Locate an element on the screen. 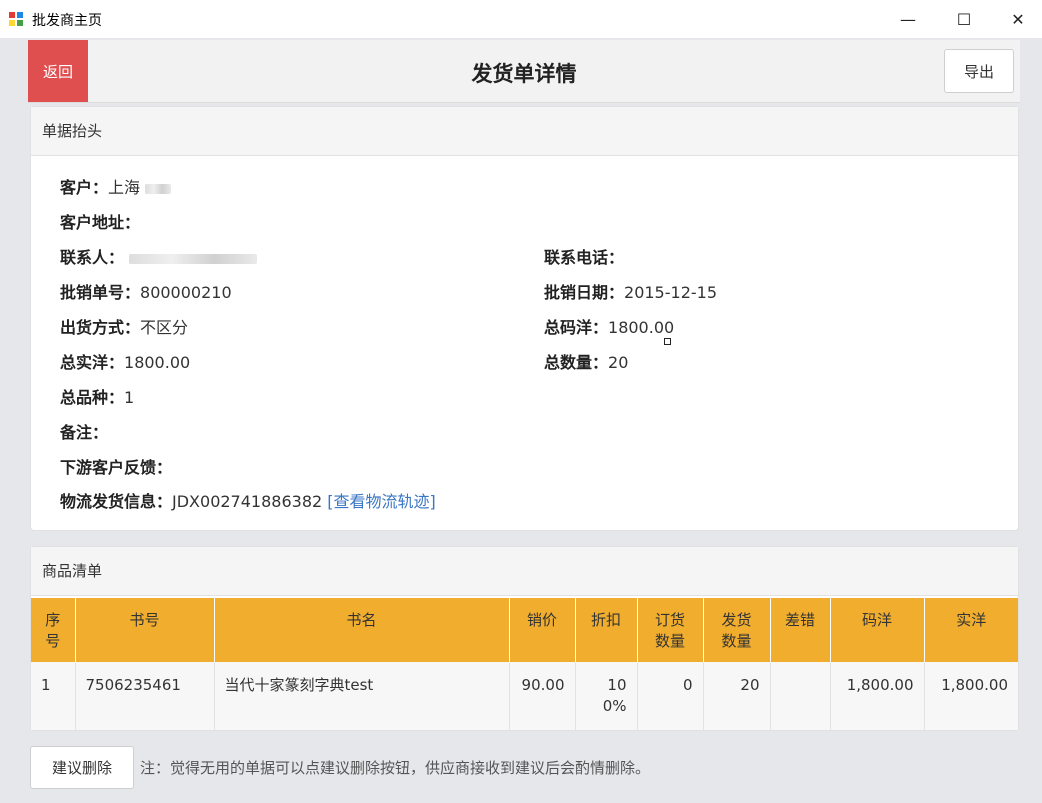 The width and height of the screenshot is (1042, 803). total-kinds-field: 总品种：1 is located at coordinates (97, 396).